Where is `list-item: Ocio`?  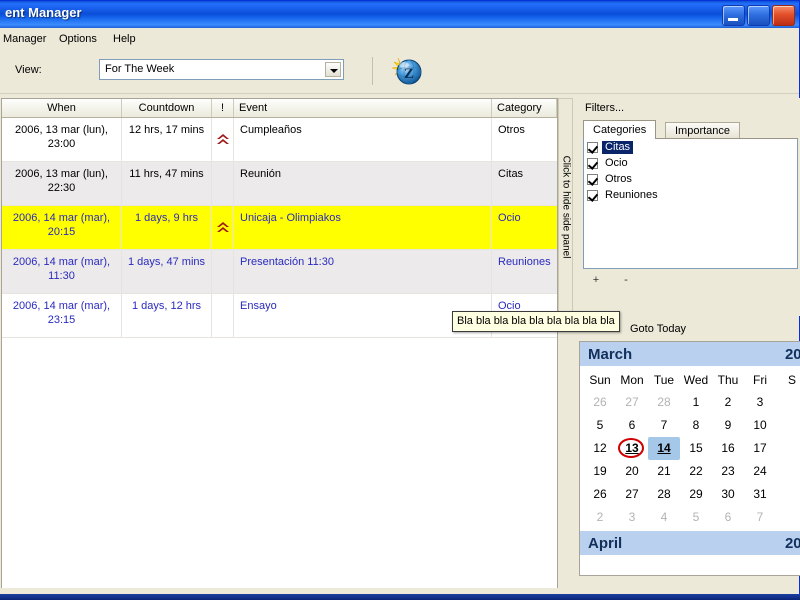 list-item: Ocio is located at coordinates (690, 163).